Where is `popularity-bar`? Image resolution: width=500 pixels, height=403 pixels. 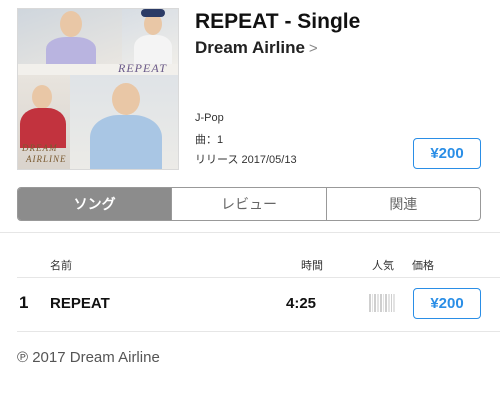
popularity-bar is located at coordinates (382, 303).